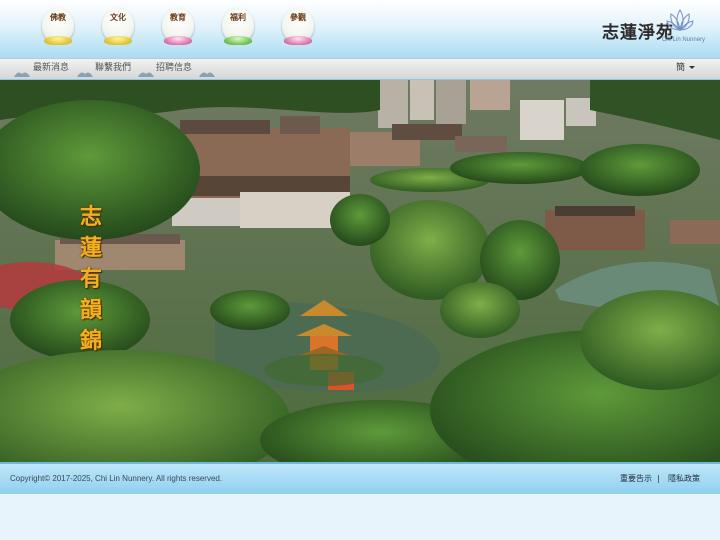 This screenshot has height=540, width=720. I want to click on menu-item-contact: 聯繫我們, so click(113, 69).